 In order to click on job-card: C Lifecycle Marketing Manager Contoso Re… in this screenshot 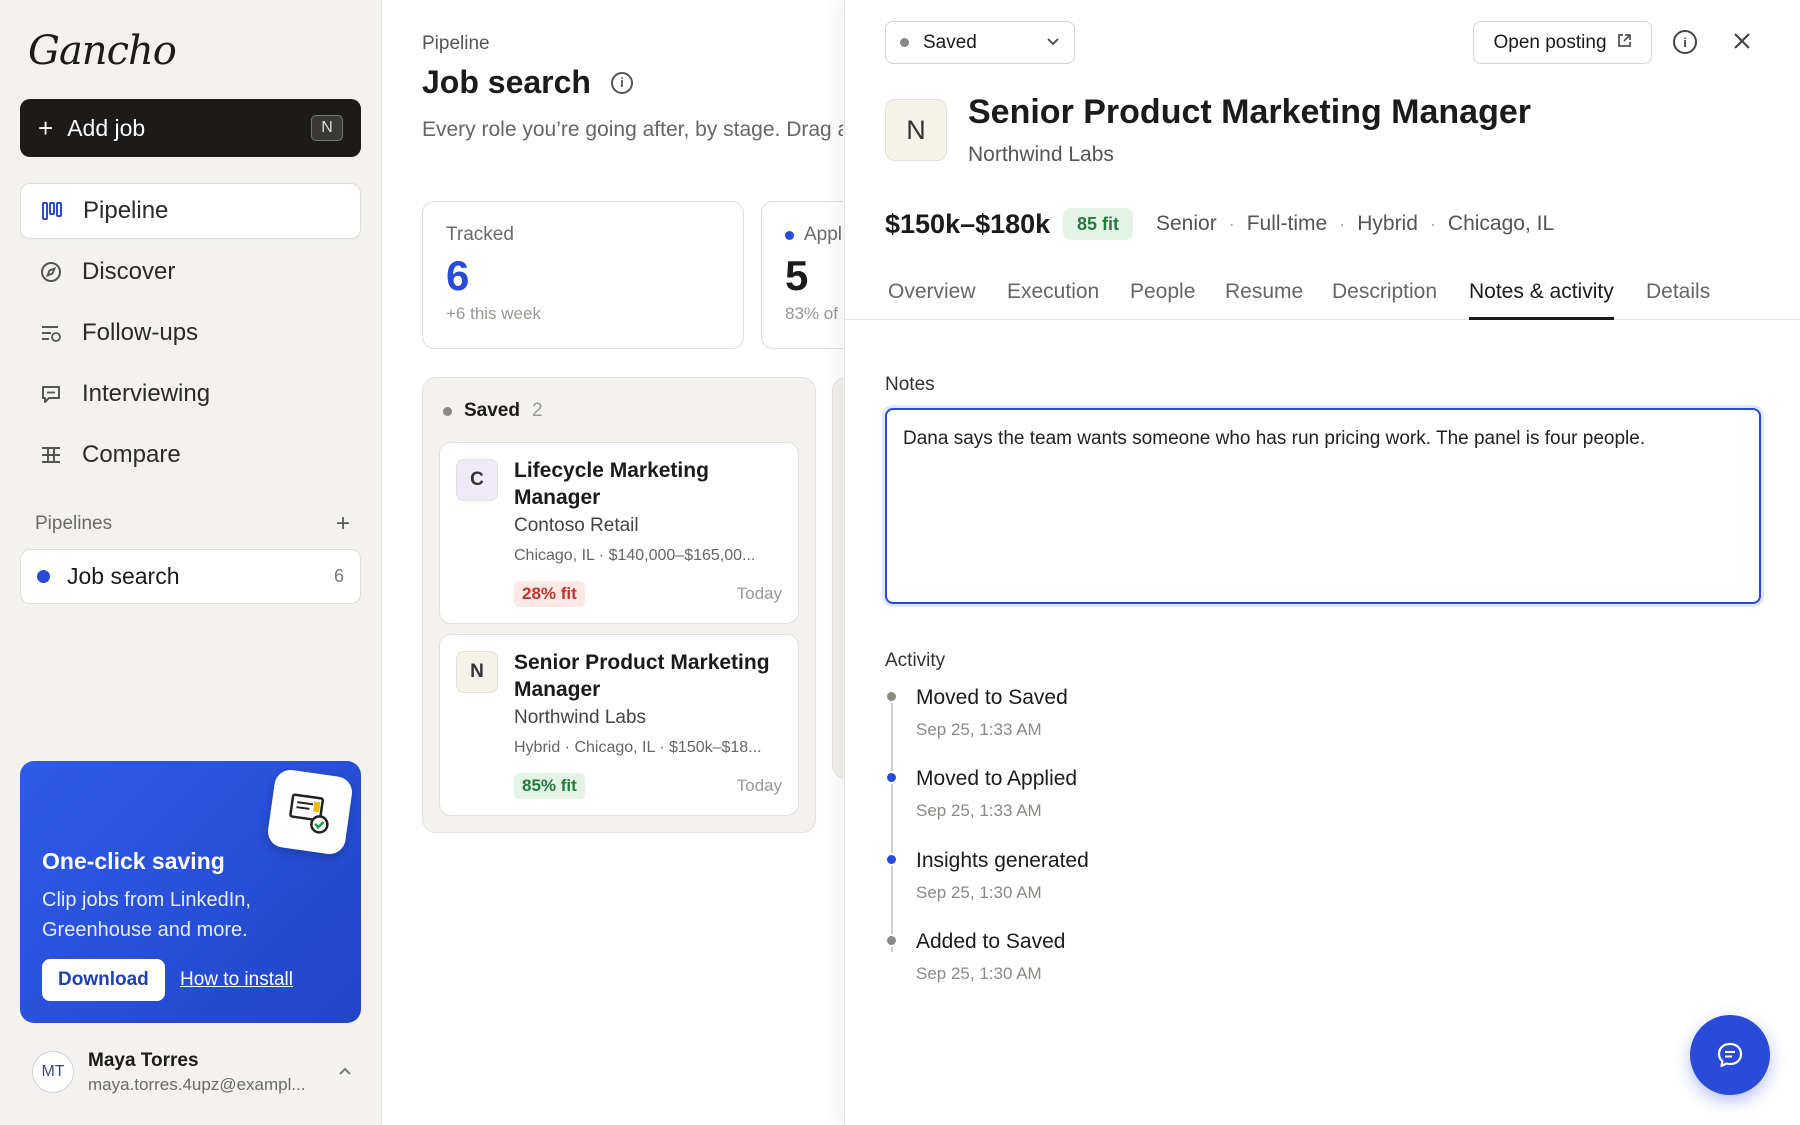, I will do `click(619, 533)`.